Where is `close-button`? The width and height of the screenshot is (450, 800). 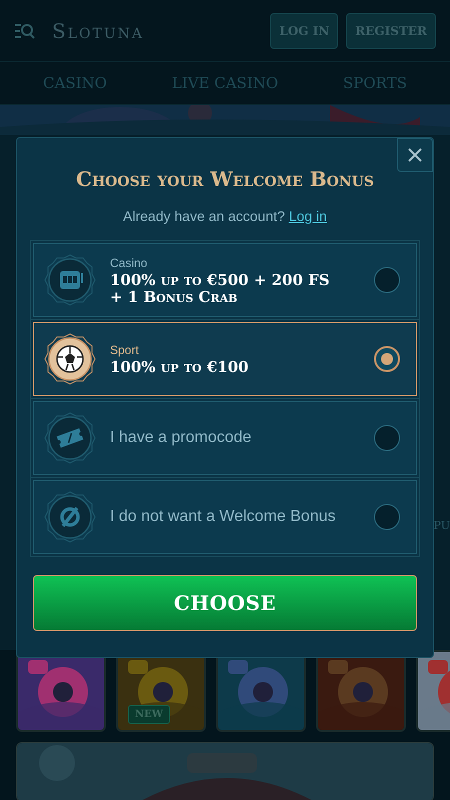 close-button is located at coordinates (415, 155).